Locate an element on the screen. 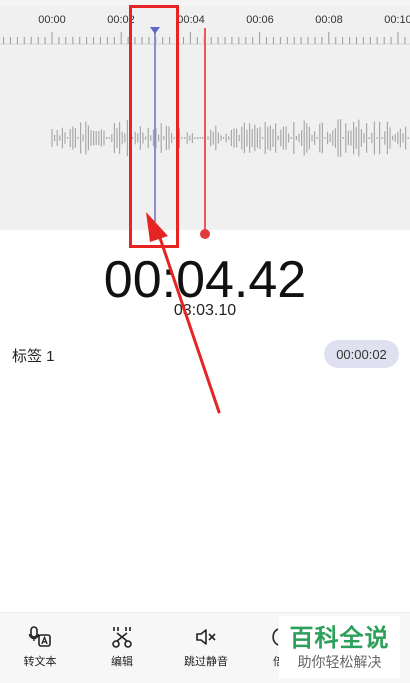 This screenshot has height=683, width=410. watermark-logo: 百科全说 助你轻松解决 is located at coordinates (339, 647).